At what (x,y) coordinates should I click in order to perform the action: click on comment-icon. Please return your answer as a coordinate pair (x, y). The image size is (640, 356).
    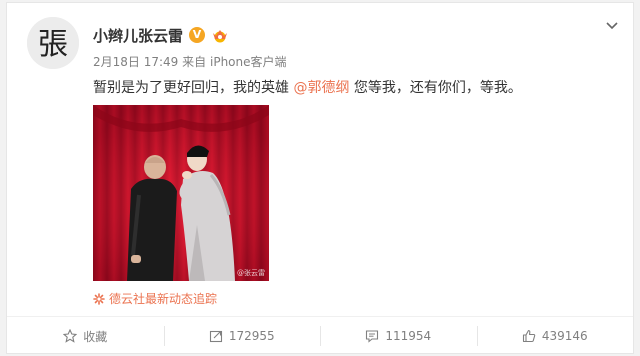
    Looking at the image, I should click on (372, 336).